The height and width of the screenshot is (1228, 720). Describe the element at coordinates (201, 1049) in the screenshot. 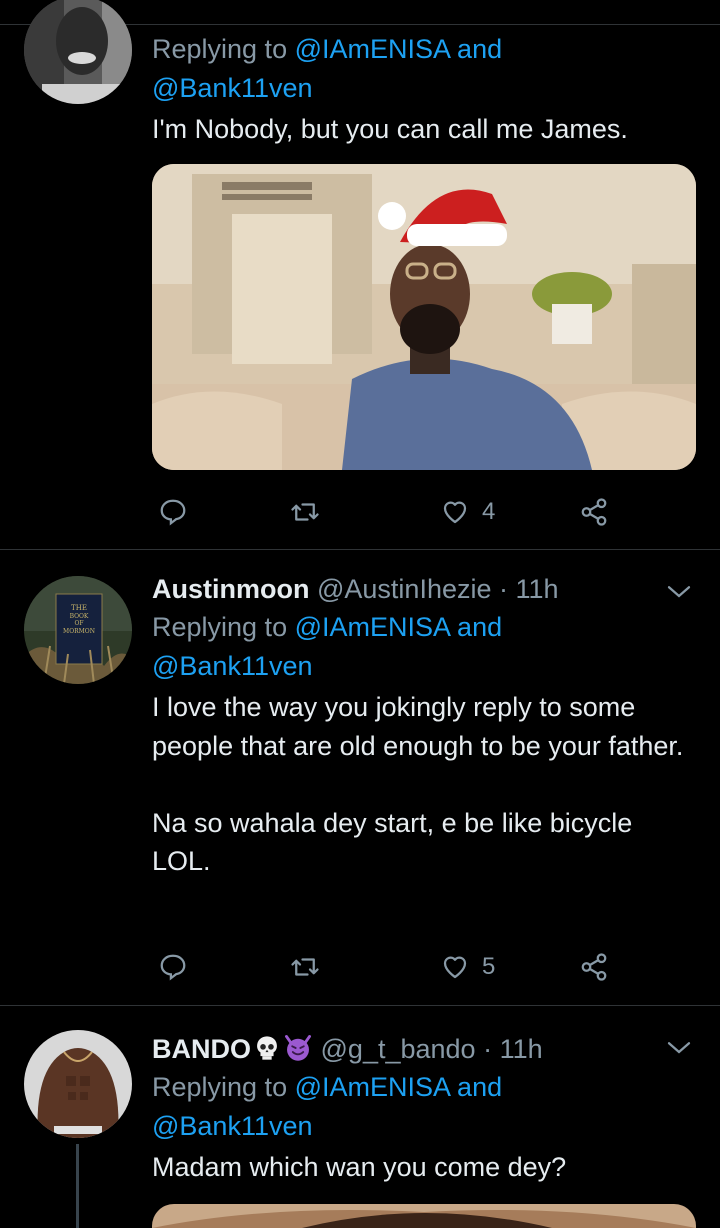

I see `display-name: BANDO` at that location.